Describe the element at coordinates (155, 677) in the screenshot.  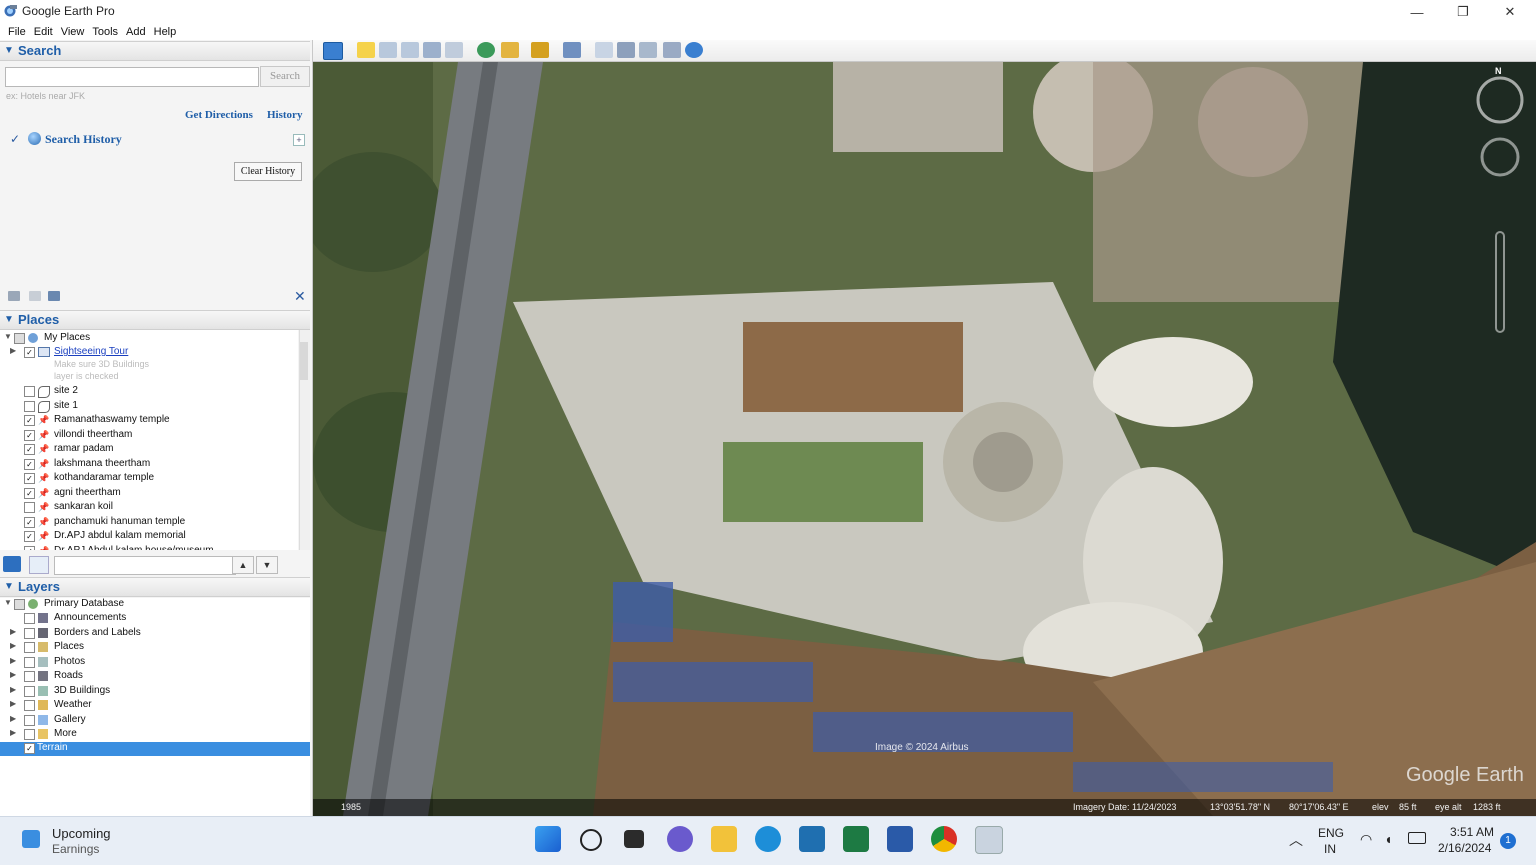
I see `layer-item: ▶ Roads` at that location.